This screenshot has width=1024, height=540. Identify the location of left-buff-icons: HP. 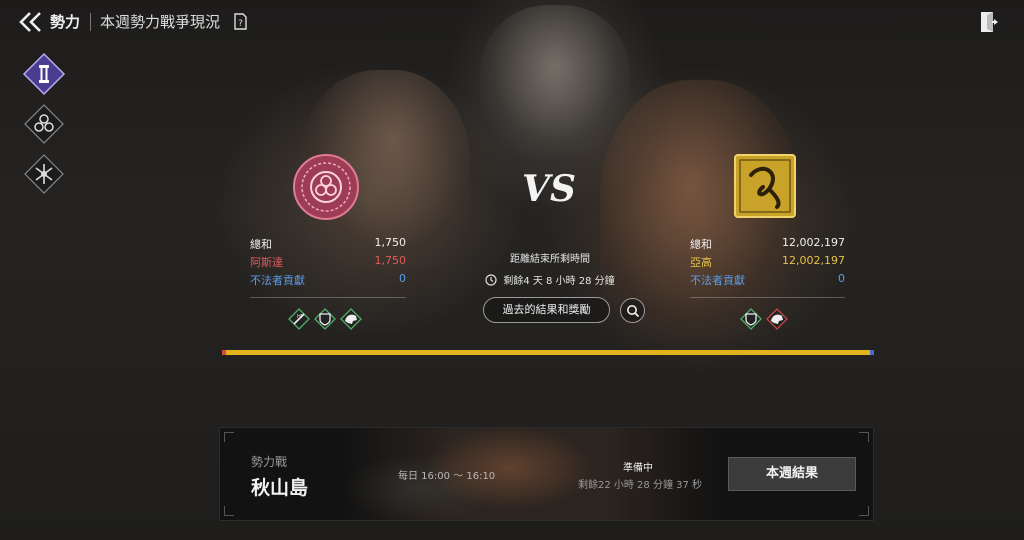
(325, 319).